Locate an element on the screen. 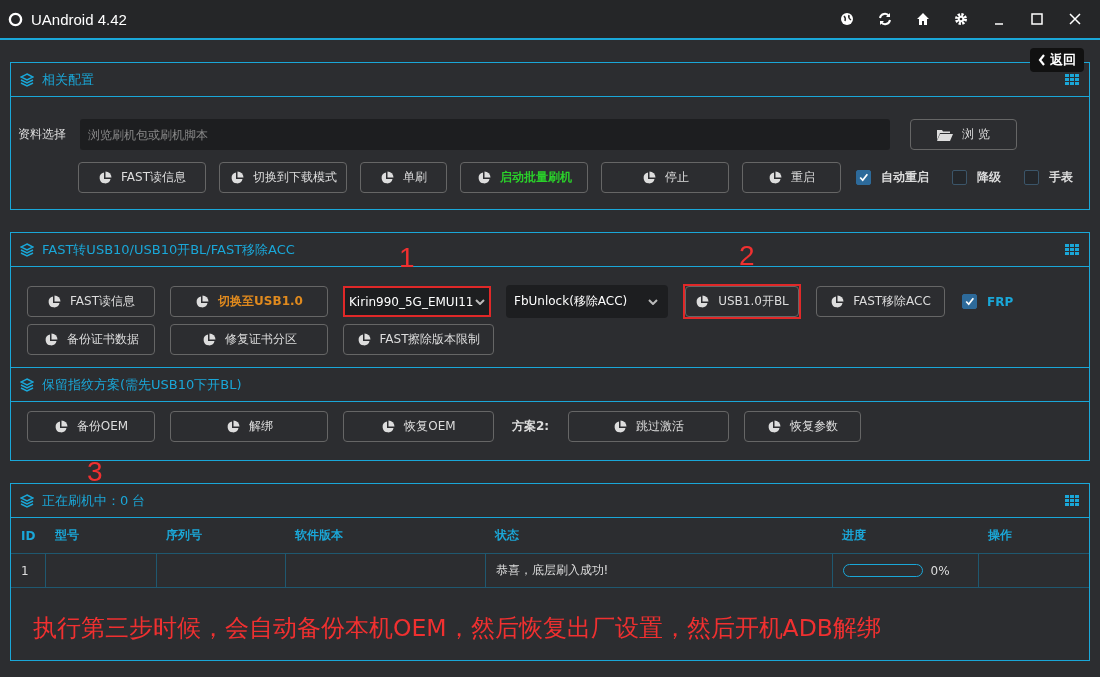 This screenshot has width=1100, height=677. home-icon is located at coordinates (923, 19).